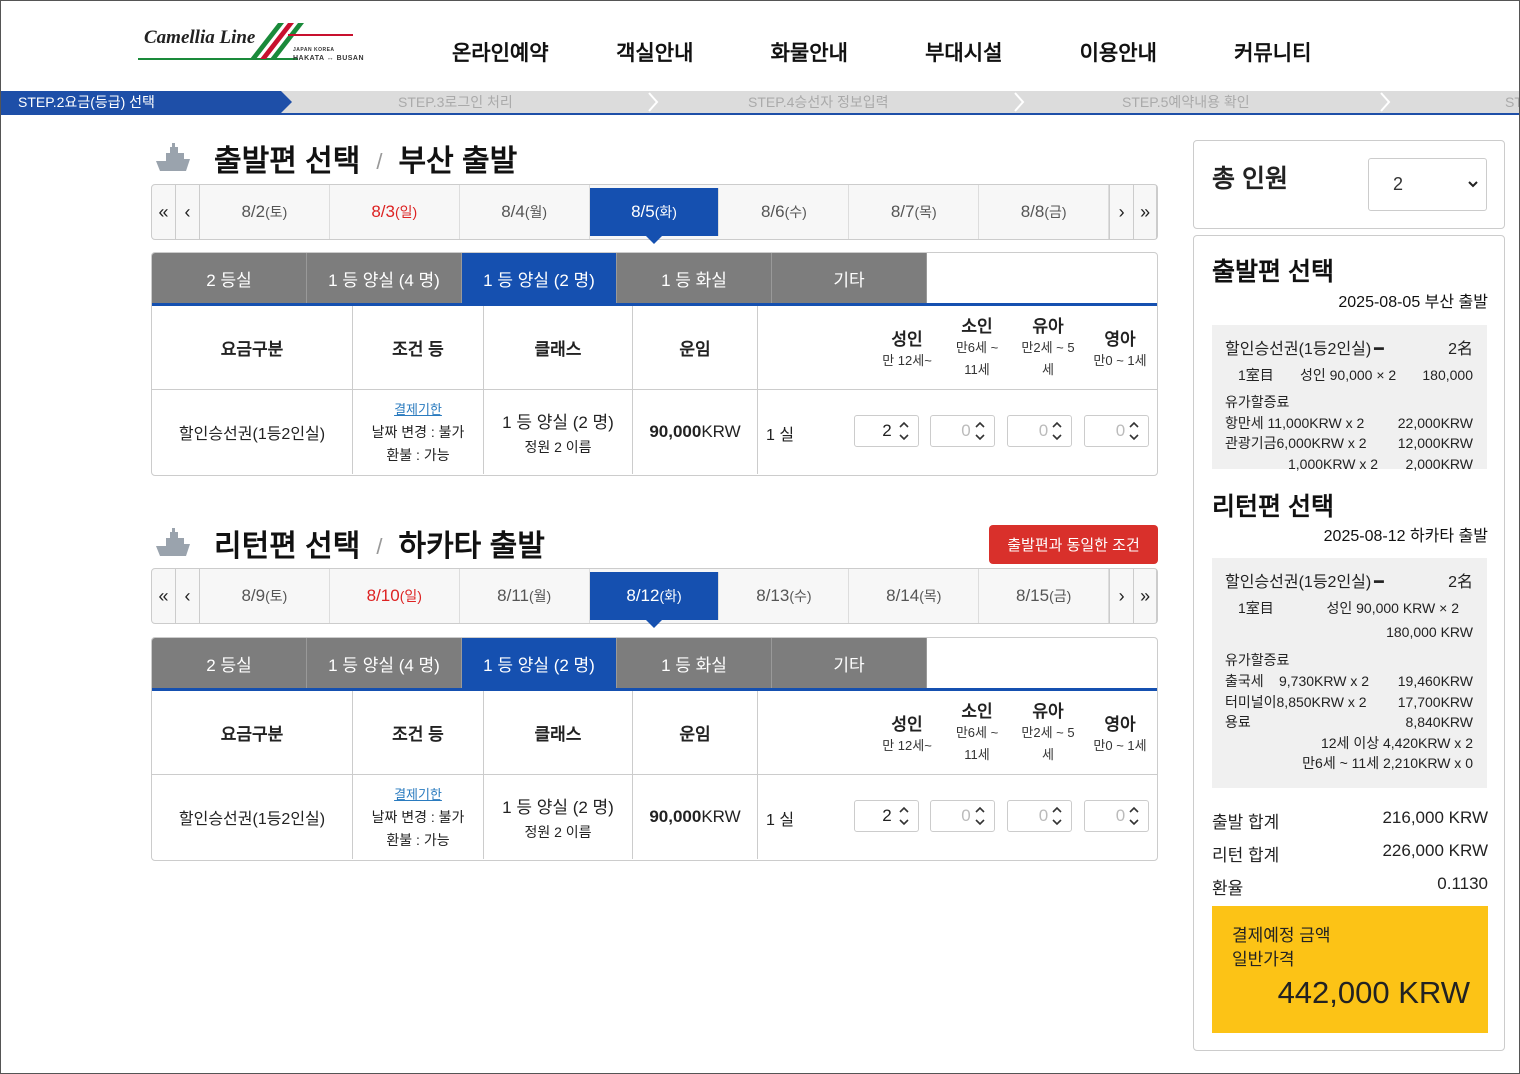 The width and height of the screenshot is (1520, 1074). What do you see at coordinates (146, 102) in the screenshot?
I see `step-2-active: STEP.2요금(등급) 선택` at bounding box center [146, 102].